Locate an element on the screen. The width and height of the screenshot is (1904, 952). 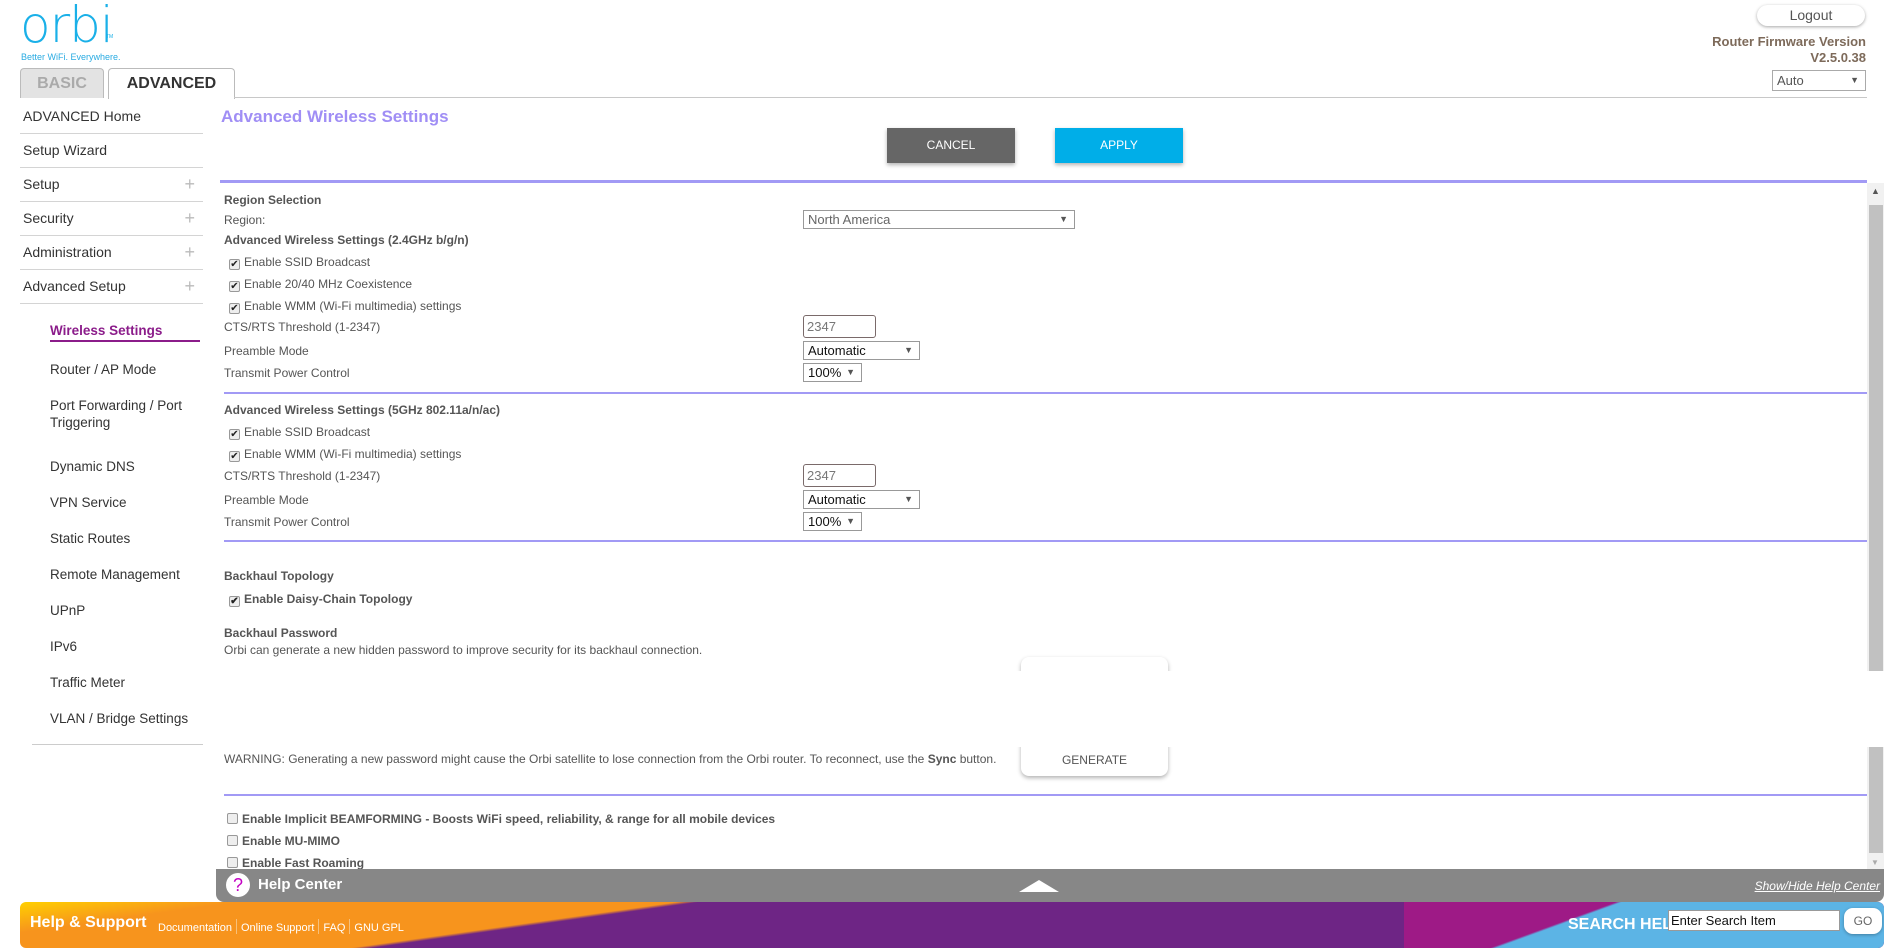
subnav-ipv6: IPv6 is located at coordinates (63, 646).